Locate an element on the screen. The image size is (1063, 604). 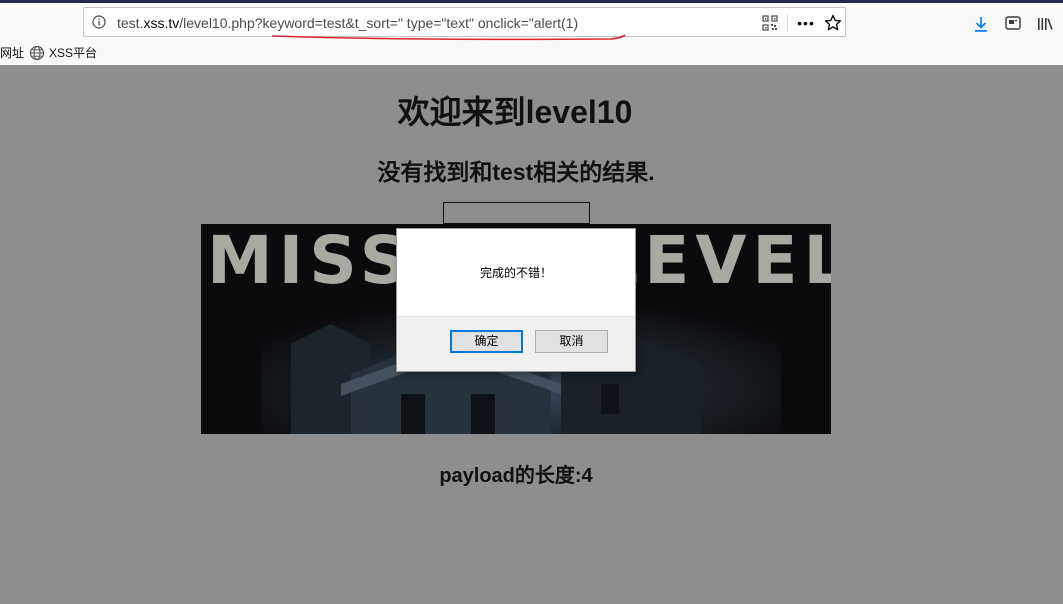
bookmark-label: XSS平台 is located at coordinates (73, 53).